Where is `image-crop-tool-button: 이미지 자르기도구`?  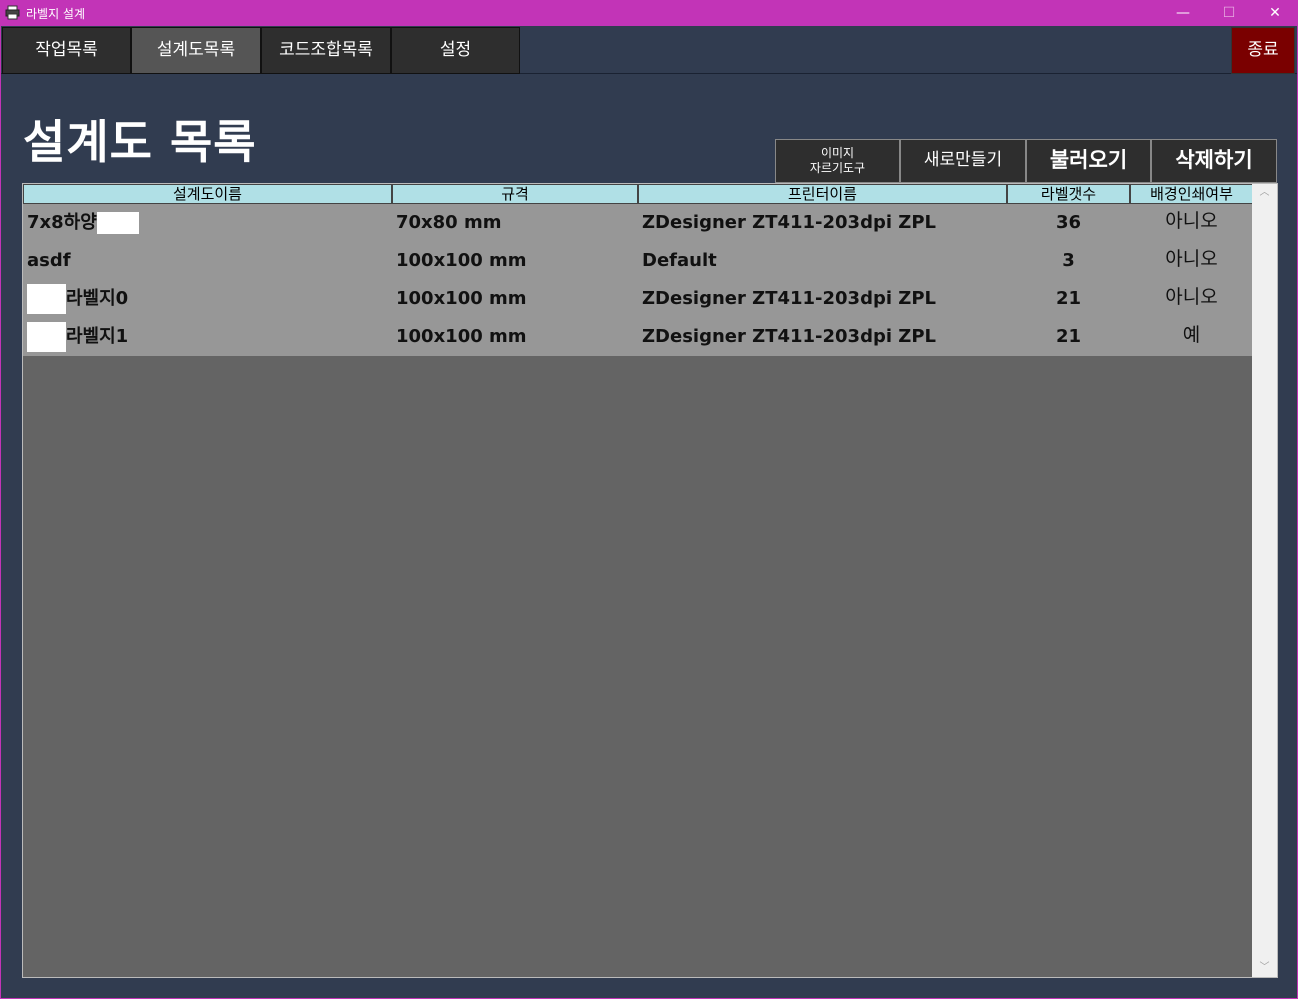
image-crop-tool-button: 이미지 자르기도구 is located at coordinates (837, 161).